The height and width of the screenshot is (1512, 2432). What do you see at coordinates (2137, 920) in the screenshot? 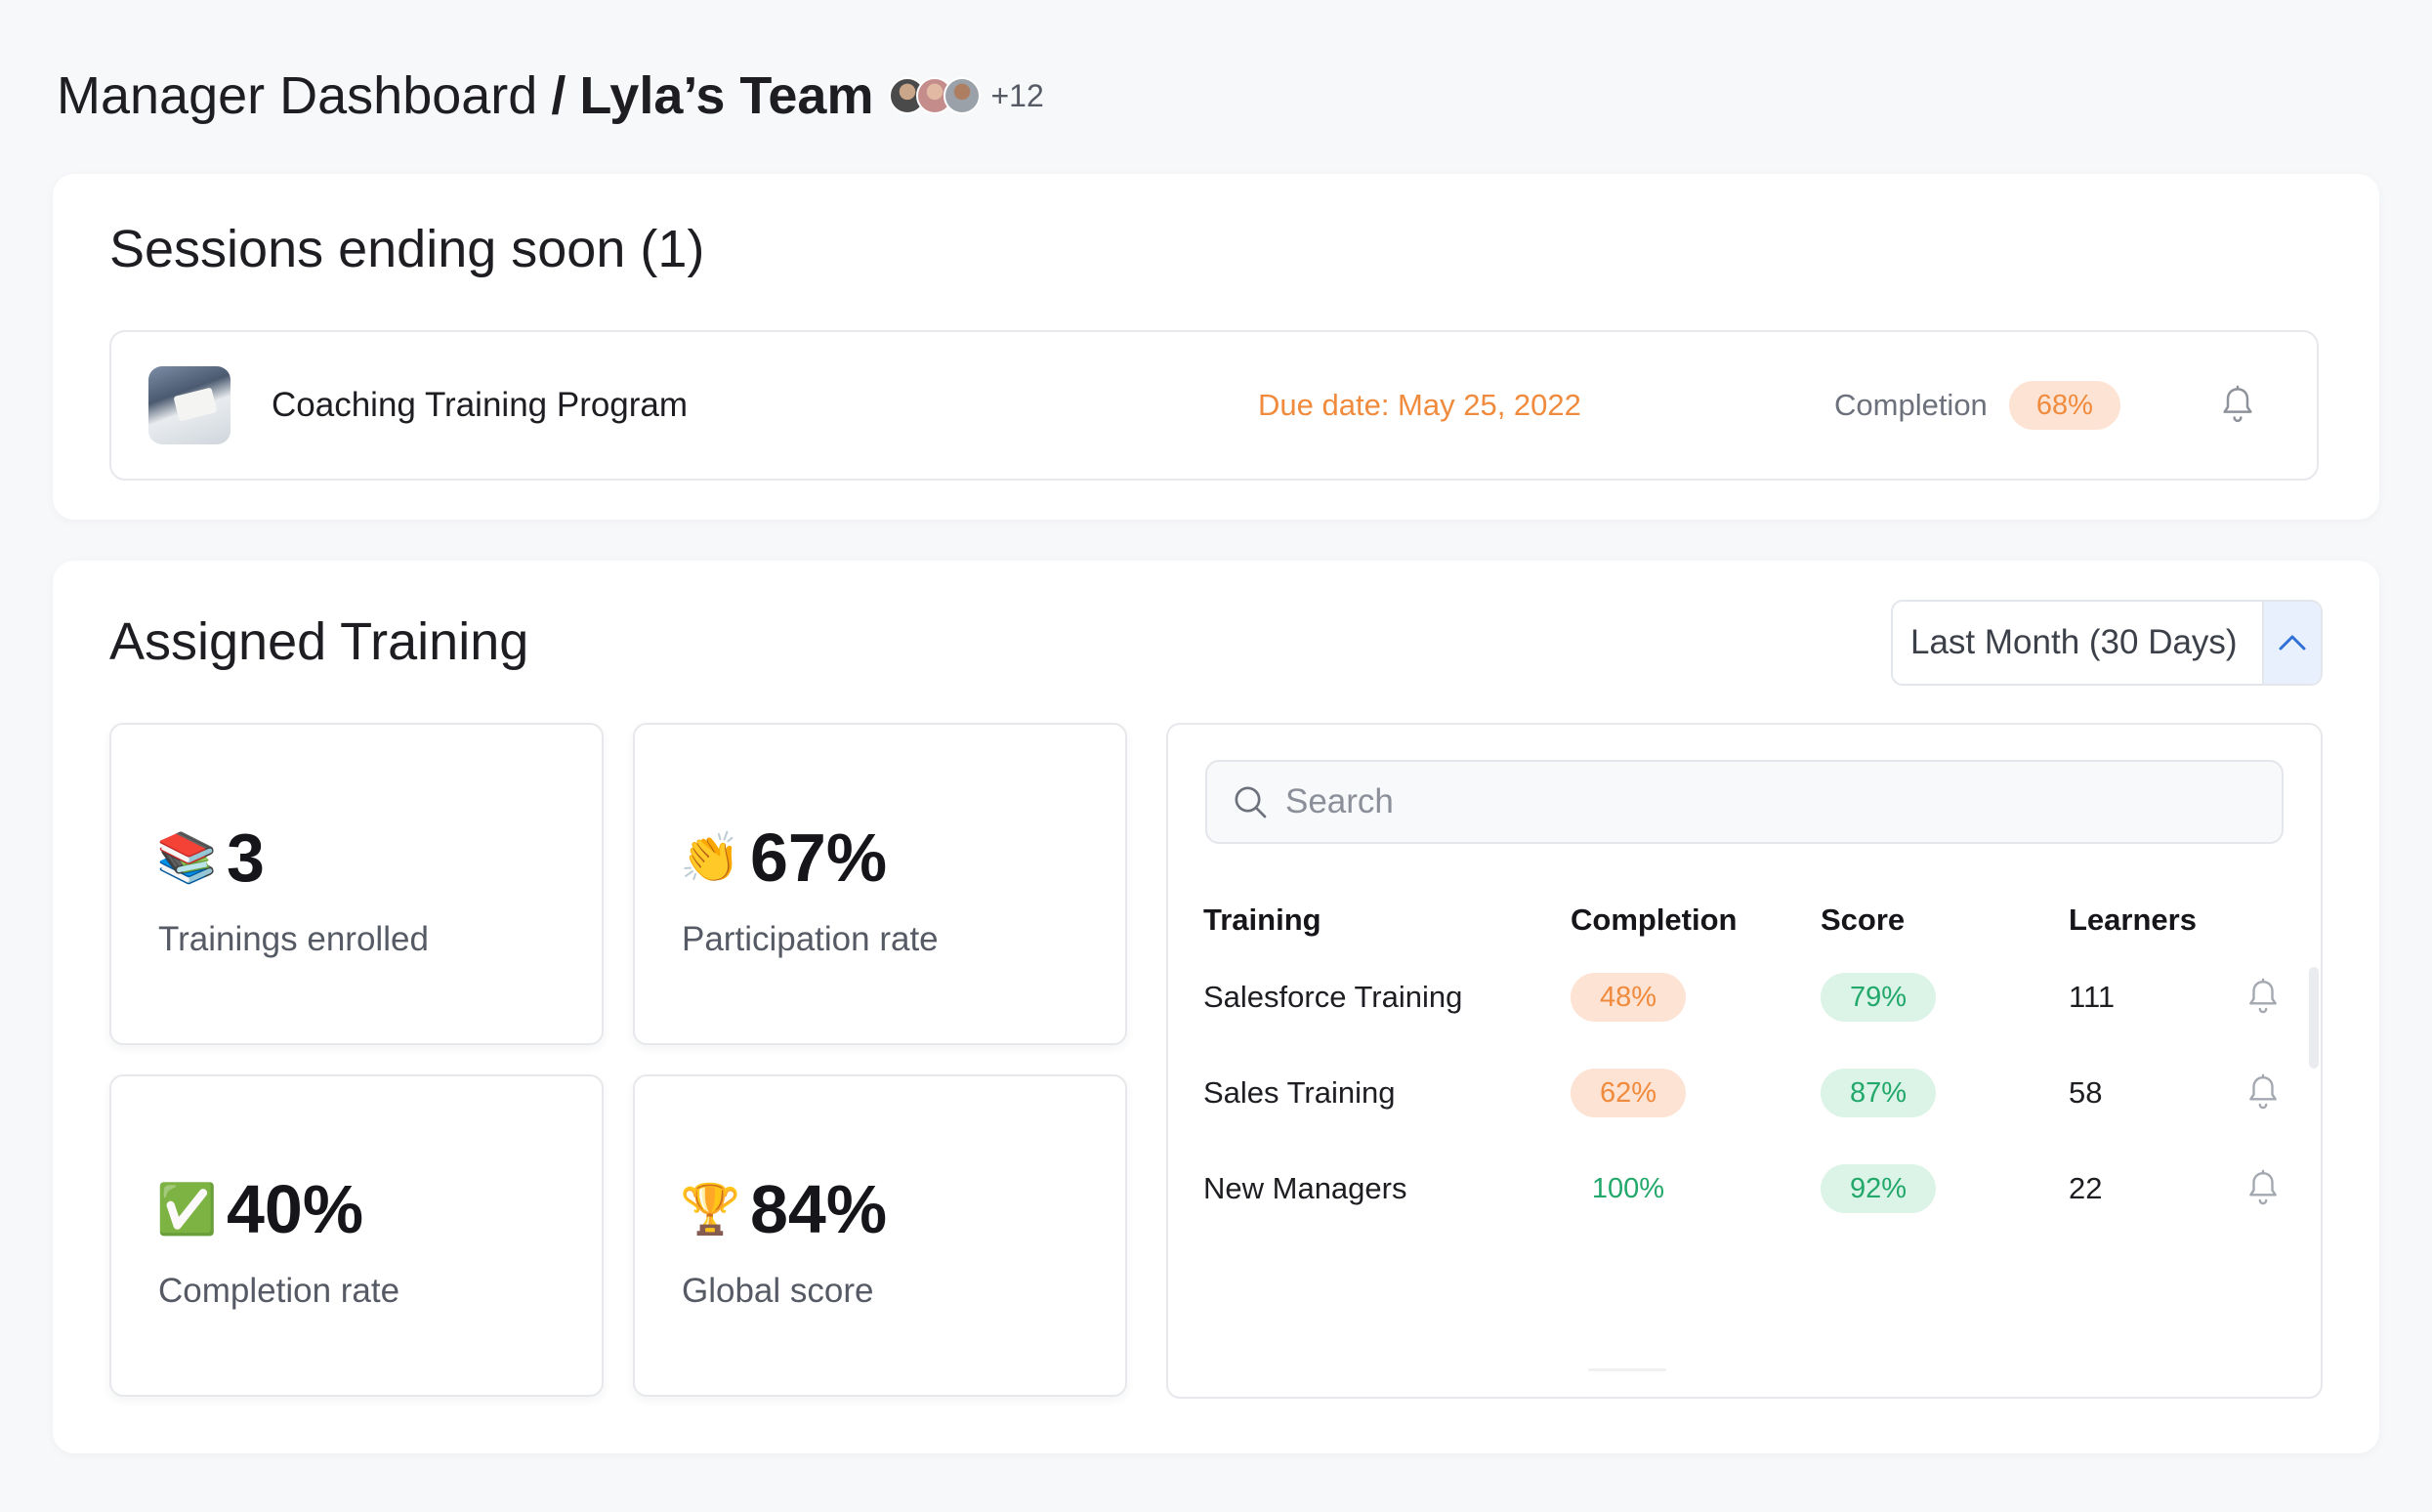
I see `column-header-learners: Learners` at bounding box center [2137, 920].